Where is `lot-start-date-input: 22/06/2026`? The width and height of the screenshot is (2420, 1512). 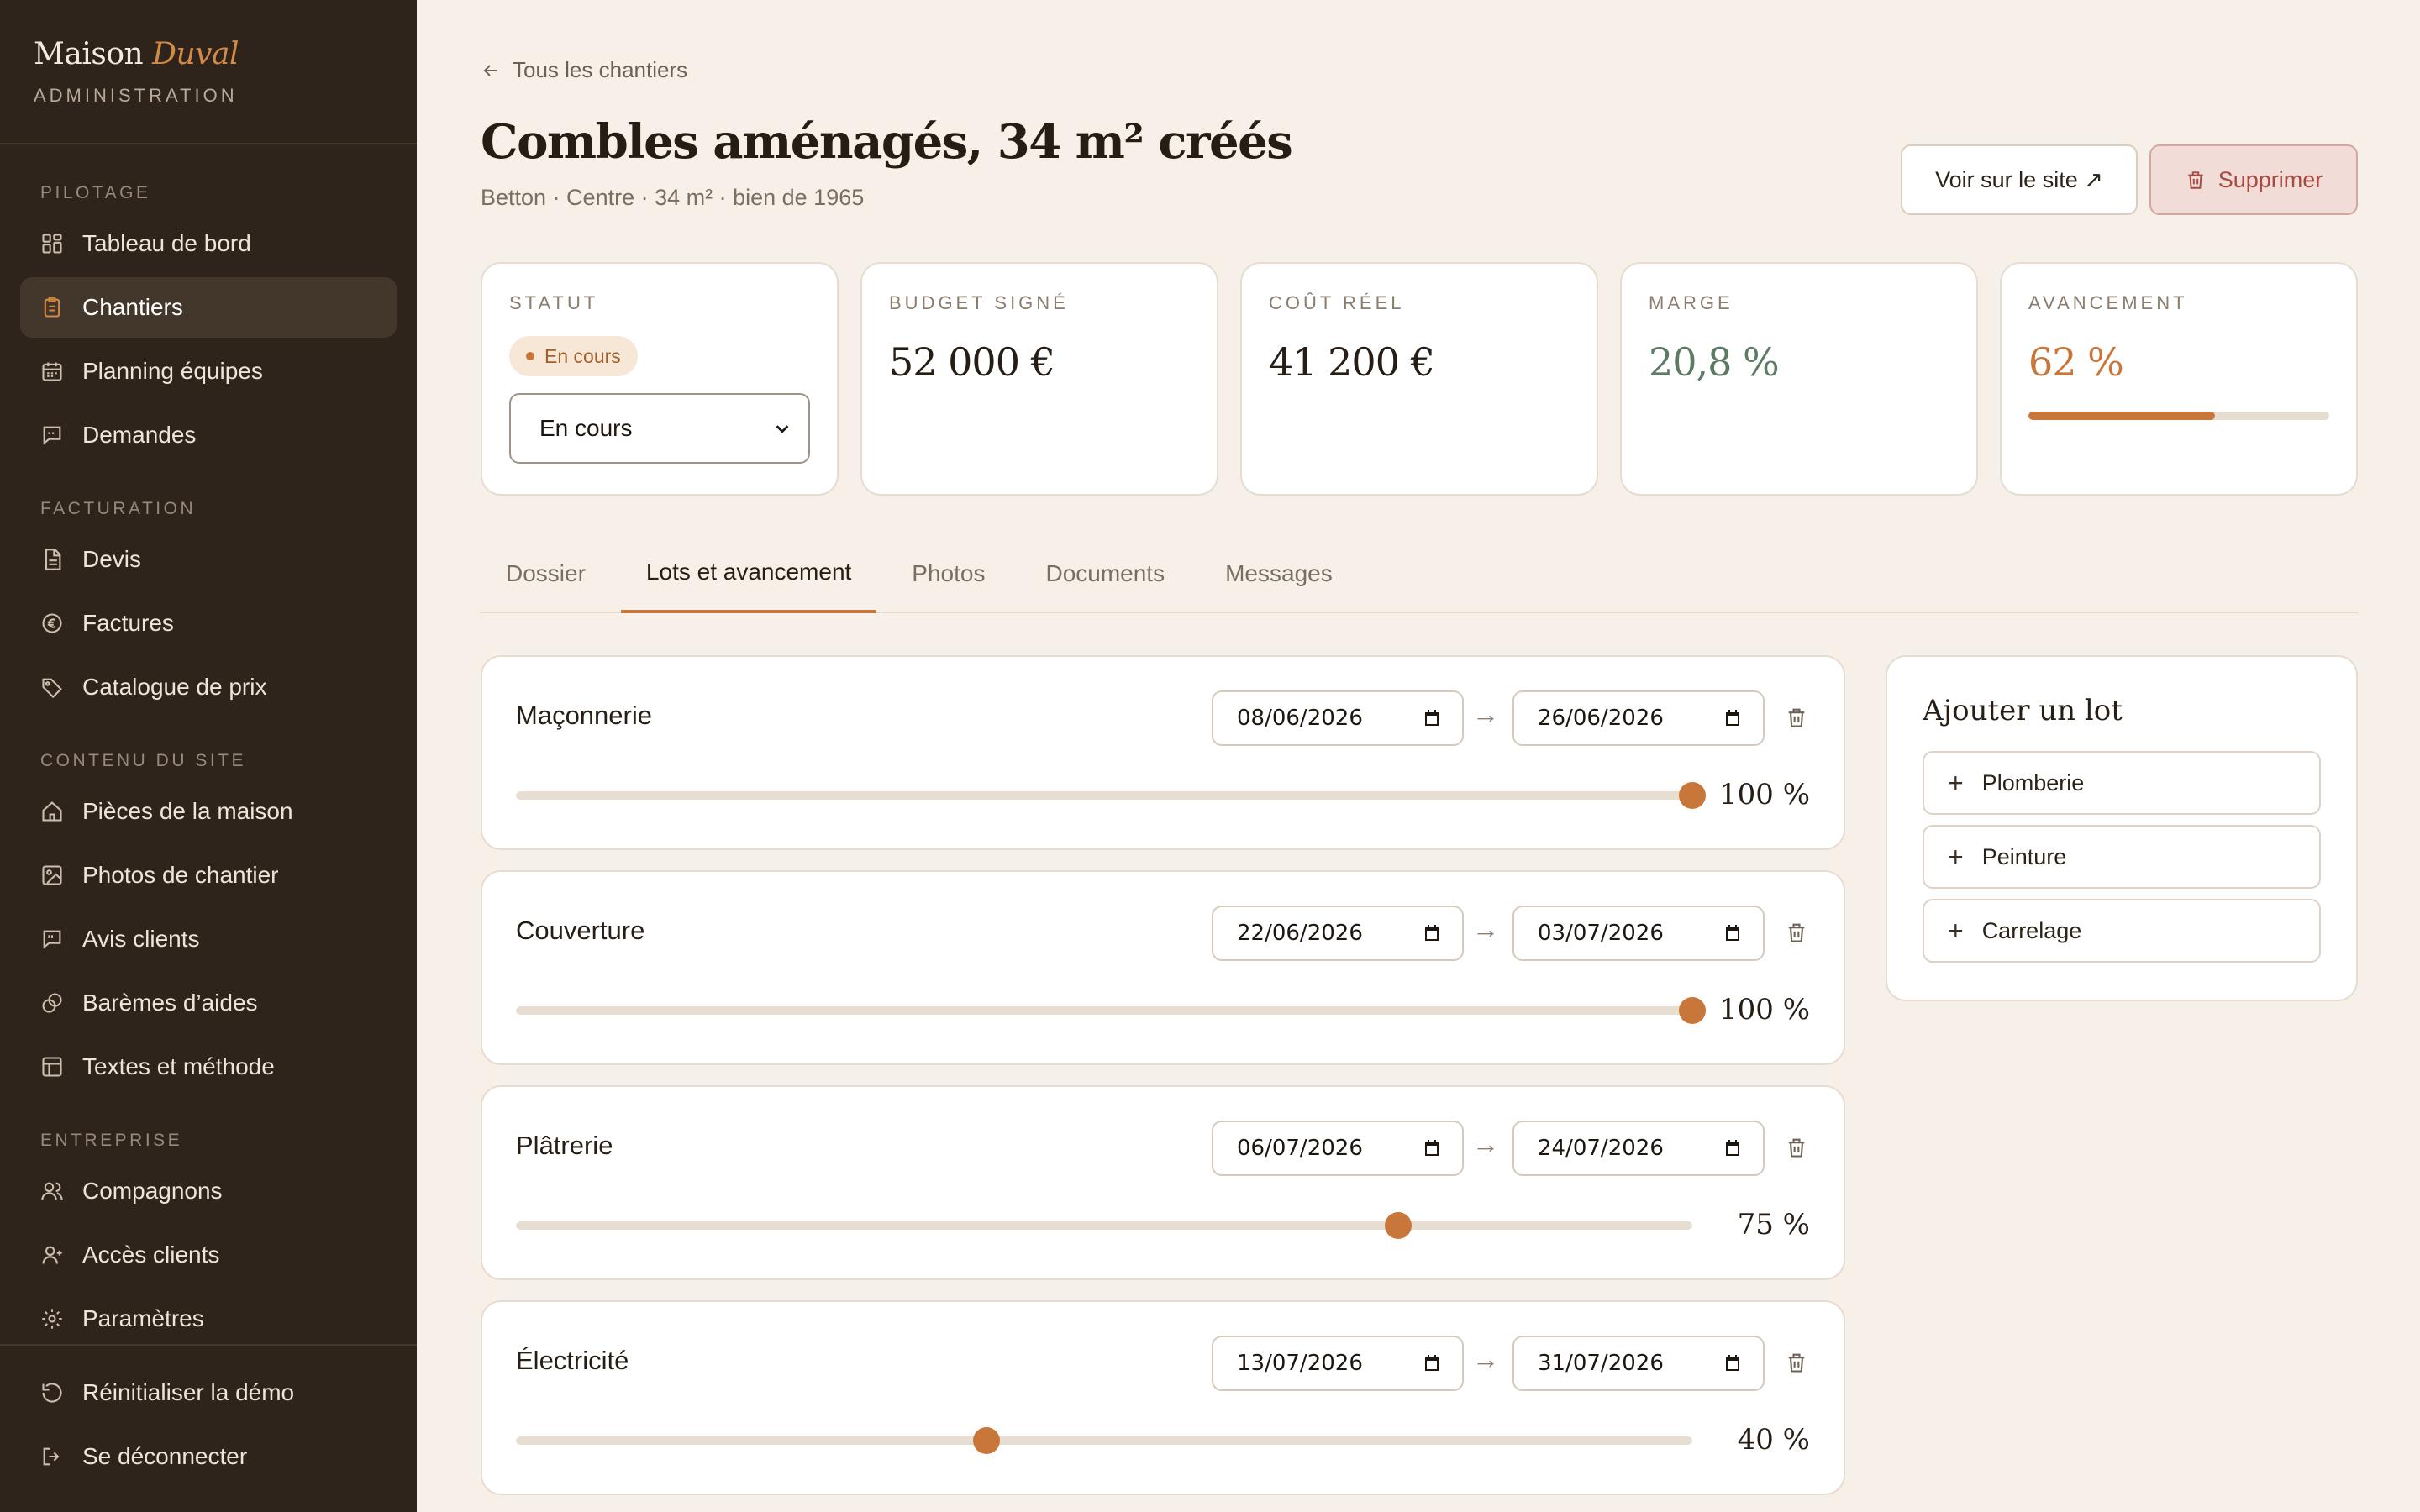 lot-start-date-input: 22/06/2026 is located at coordinates (1338, 933).